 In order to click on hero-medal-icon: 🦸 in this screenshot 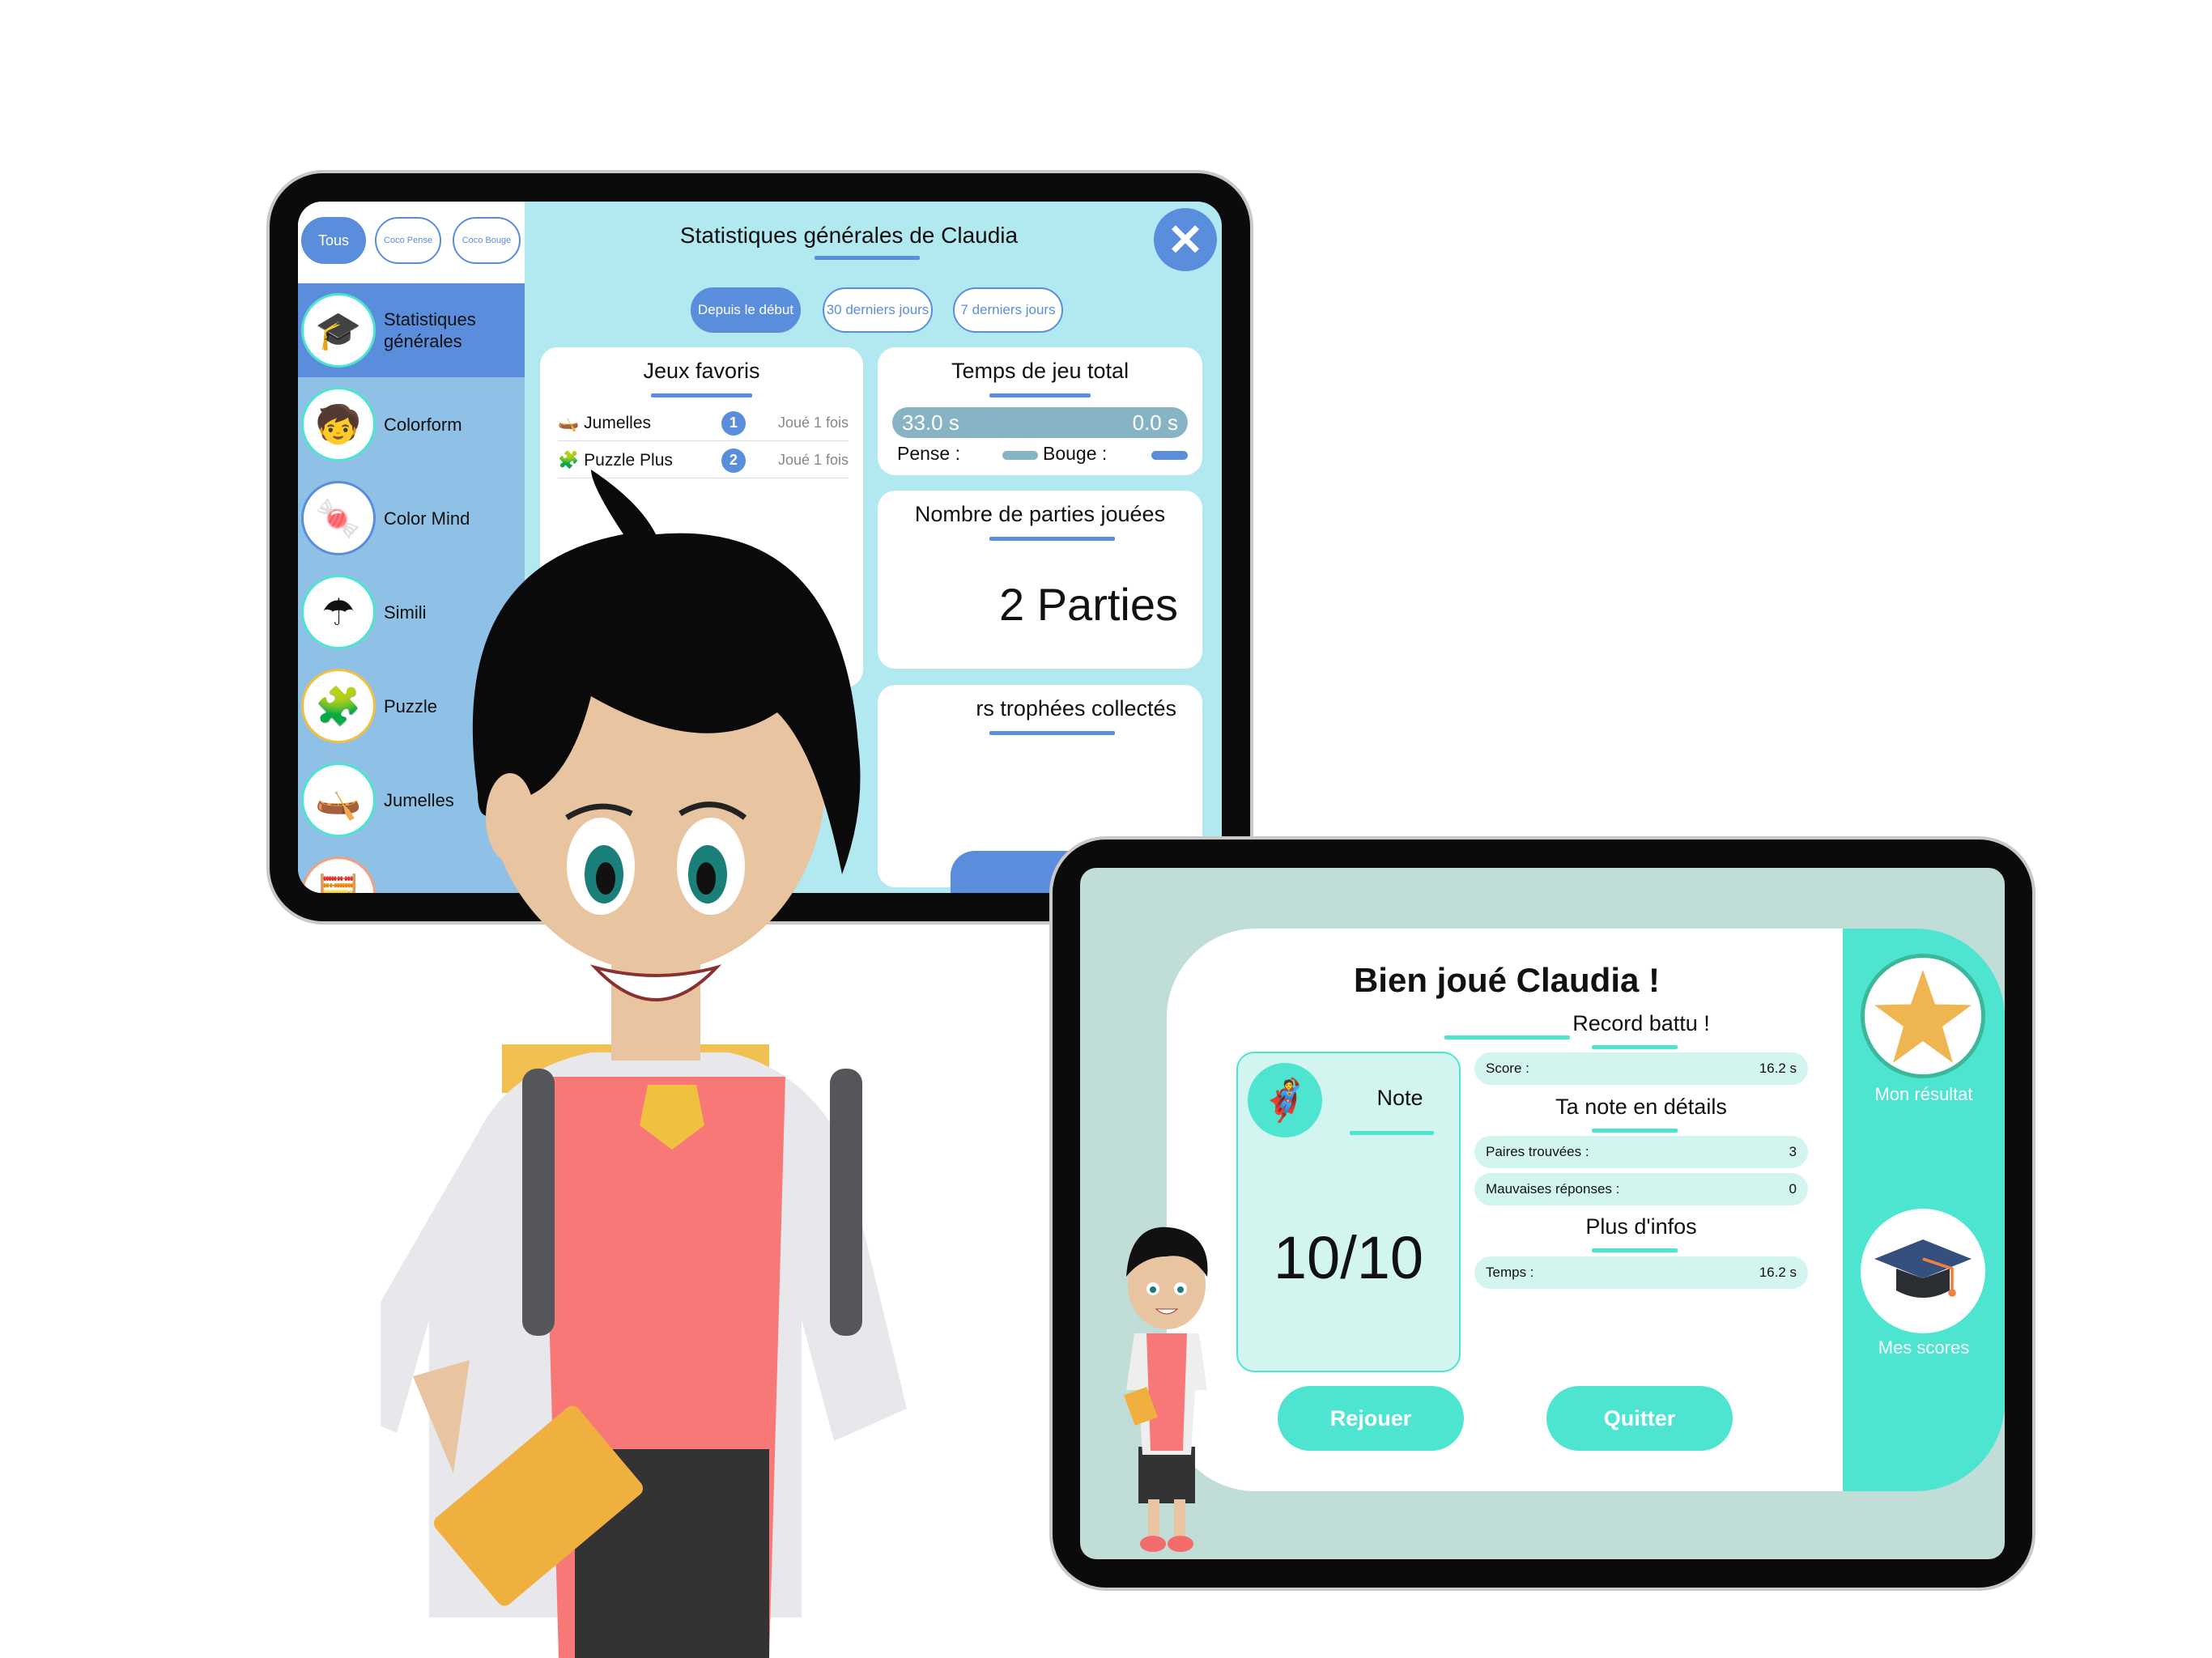, I will do `click(1285, 1100)`.